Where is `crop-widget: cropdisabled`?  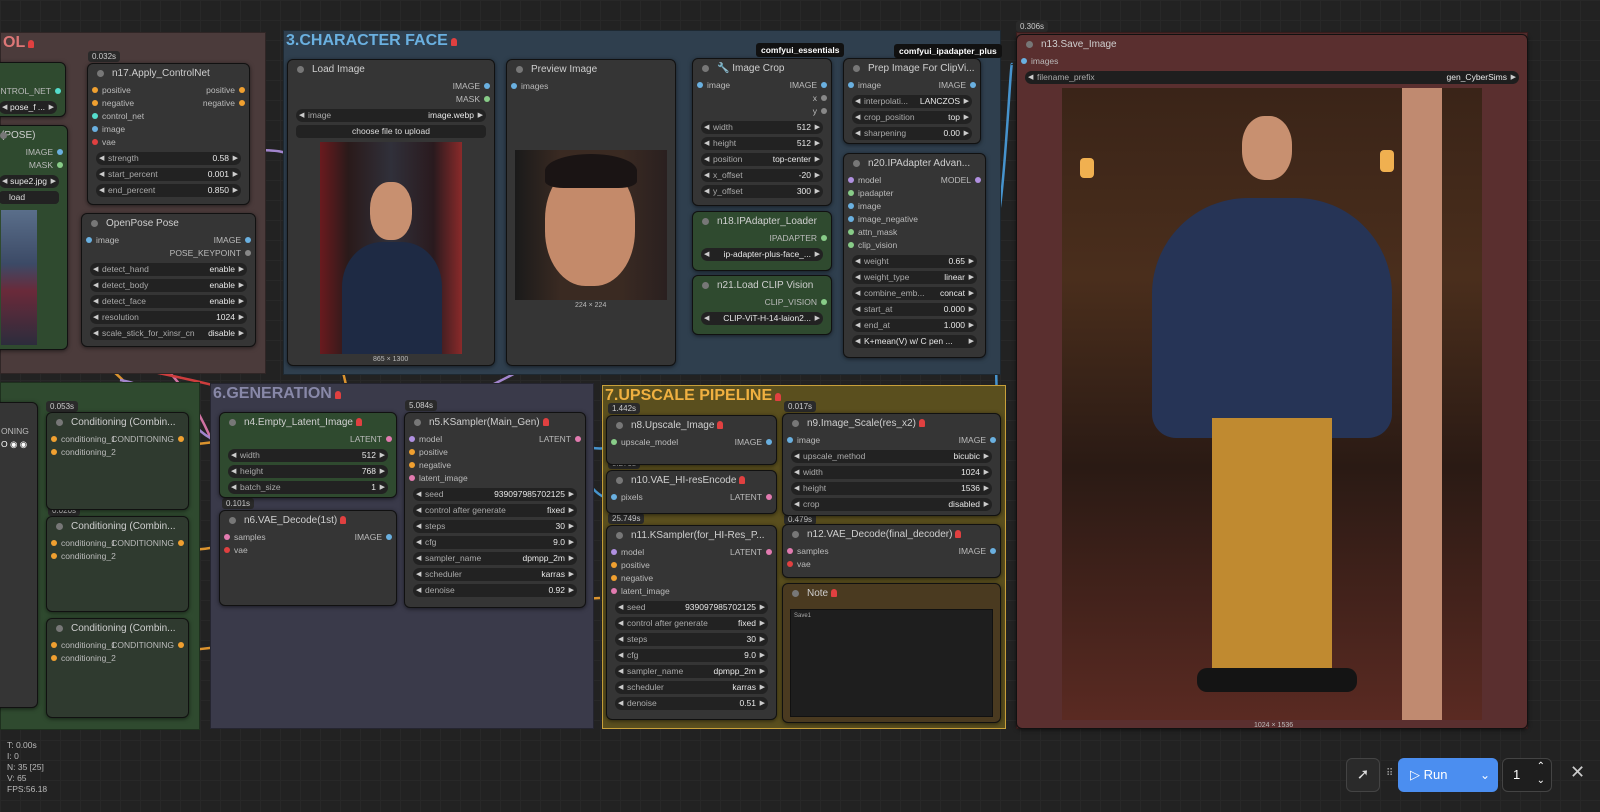
crop-widget: cropdisabled is located at coordinates (891, 504).